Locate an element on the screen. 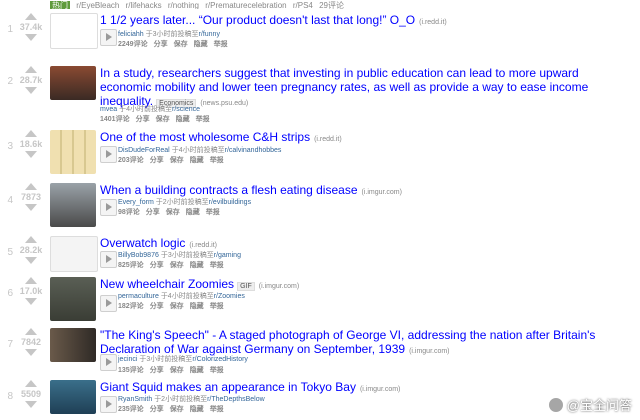 This screenshot has width=640, height=420. comments-link: 98评论 is located at coordinates (129, 212).